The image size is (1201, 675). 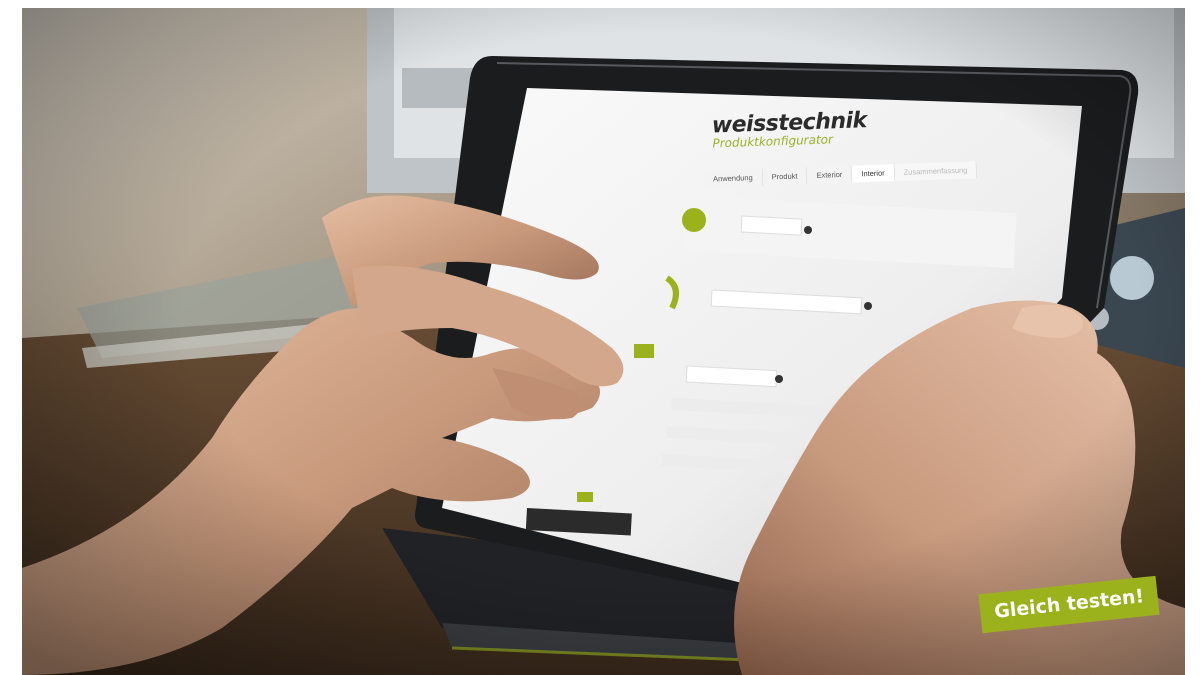 What do you see at coordinates (936, 171) in the screenshot?
I see `tab-zusammenfassung: Zusammenfassung` at bounding box center [936, 171].